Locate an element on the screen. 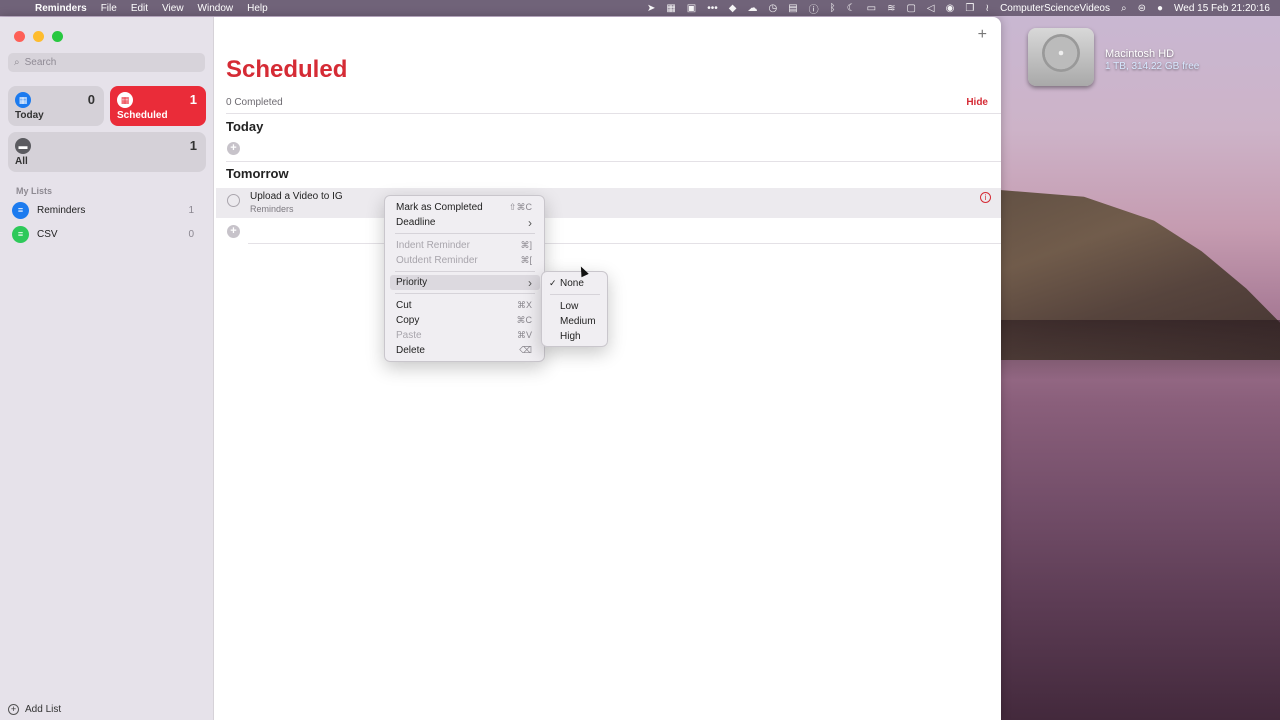  battery-icon: ▭ is located at coordinates (871, 8).